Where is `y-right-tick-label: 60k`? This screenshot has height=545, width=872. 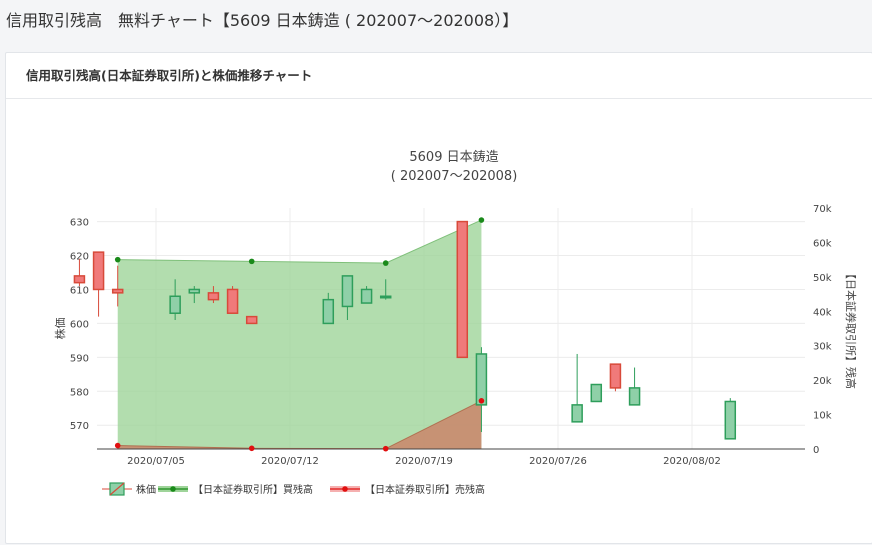 y-right-tick-label: 60k is located at coordinates (822, 243).